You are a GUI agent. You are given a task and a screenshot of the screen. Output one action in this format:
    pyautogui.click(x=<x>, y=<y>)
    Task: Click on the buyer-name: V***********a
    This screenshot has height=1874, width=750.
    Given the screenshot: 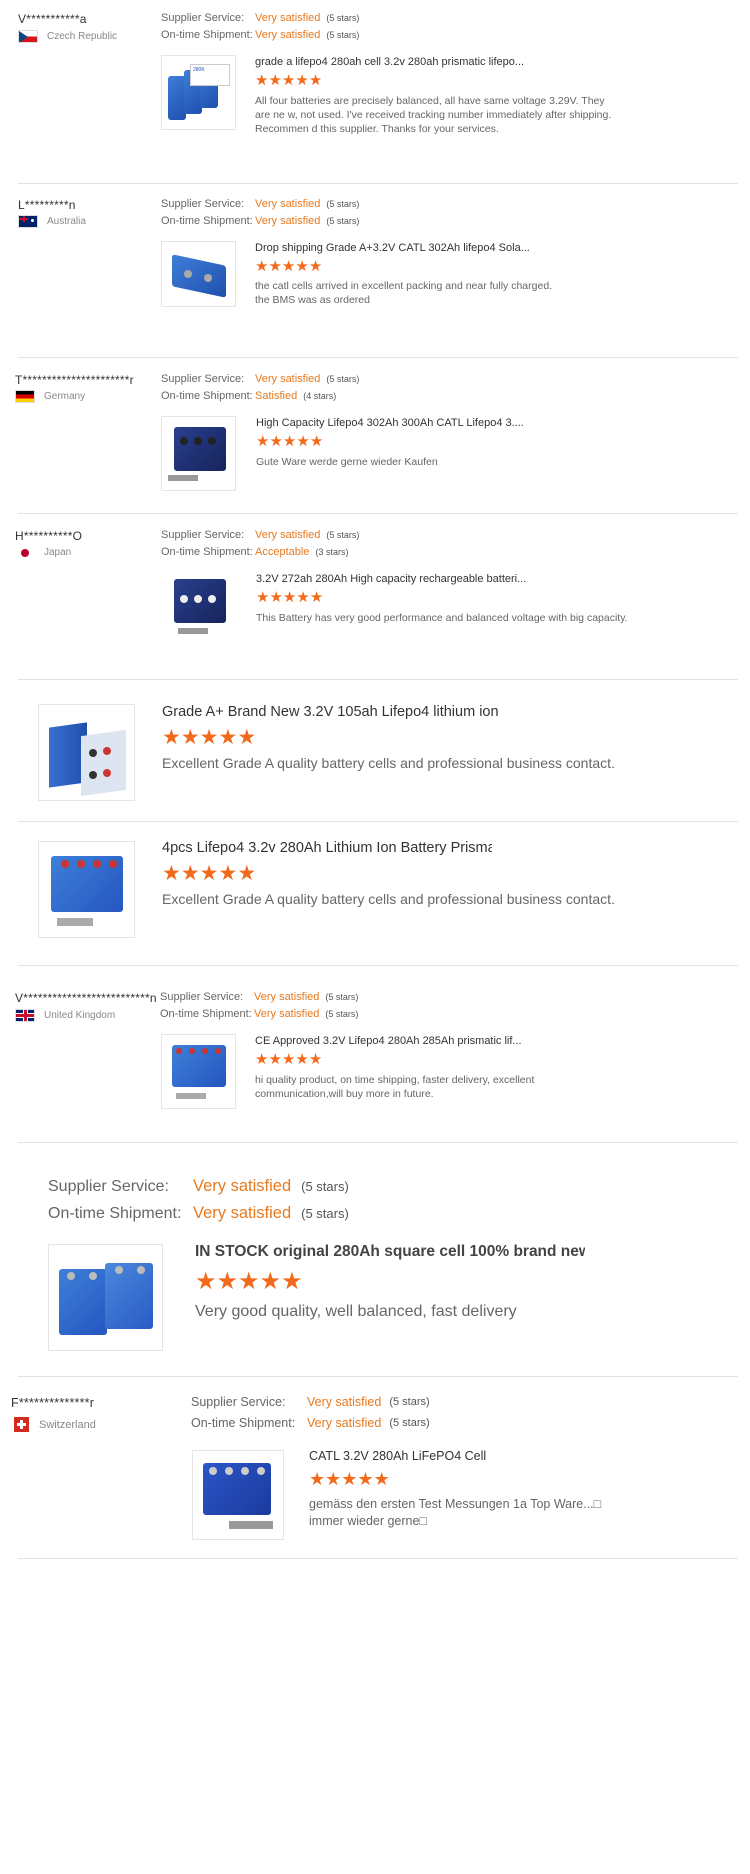 What is the action you would take?
    pyautogui.click(x=52, y=19)
    